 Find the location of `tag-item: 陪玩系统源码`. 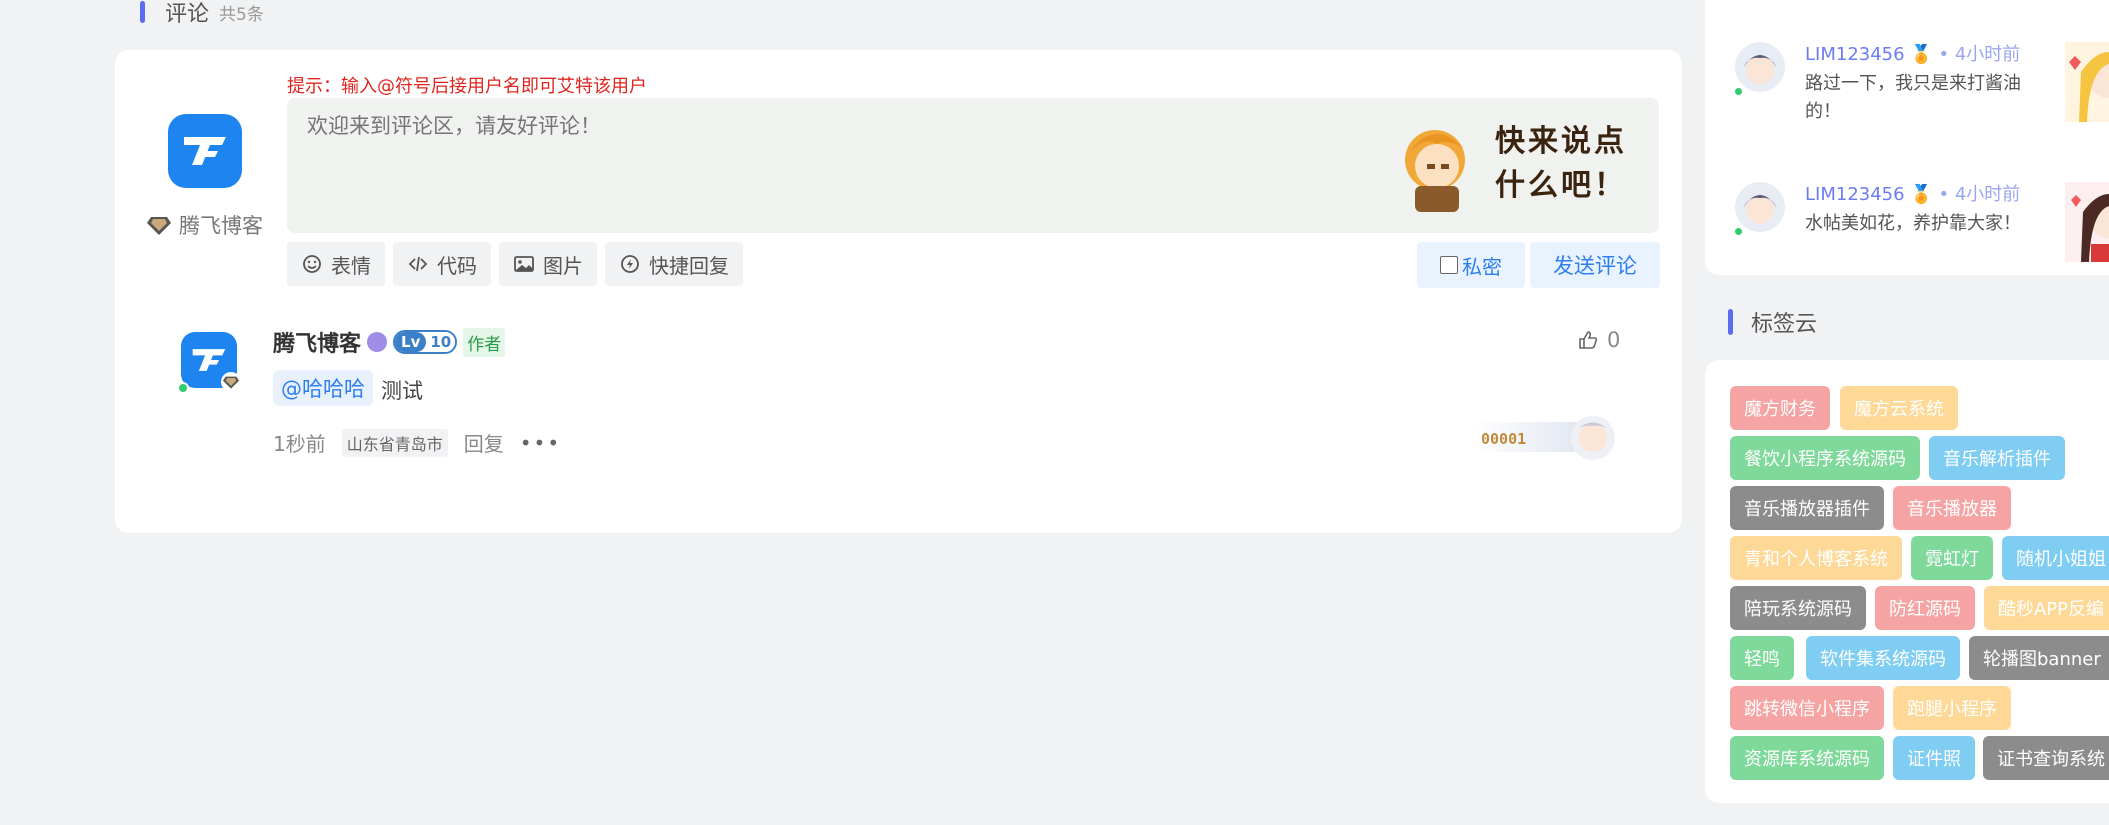

tag-item: 陪玩系统源码 is located at coordinates (1798, 608).